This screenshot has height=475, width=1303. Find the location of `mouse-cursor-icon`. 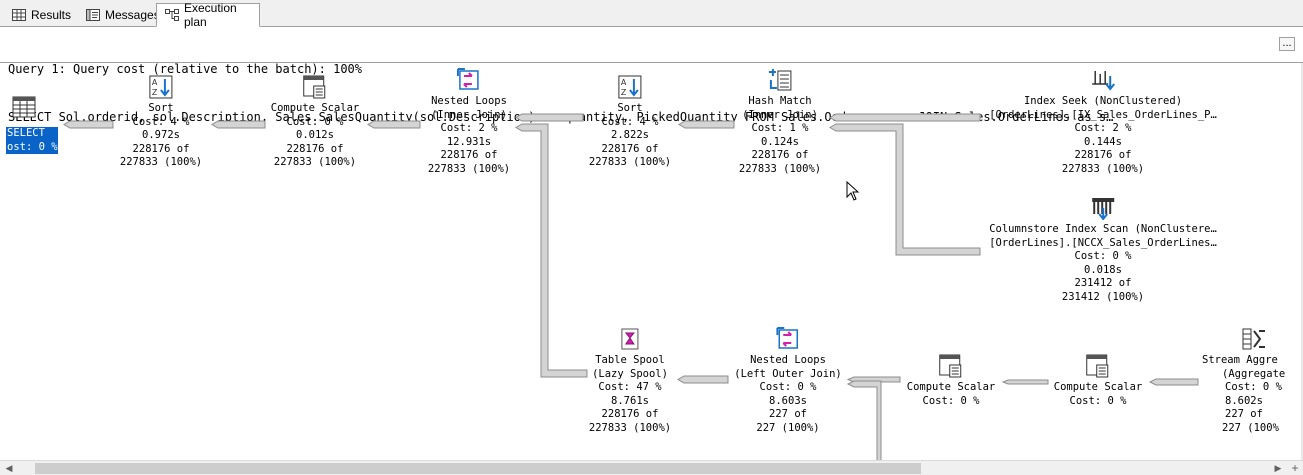

mouse-cursor-icon is located at coordinates (853, 191).